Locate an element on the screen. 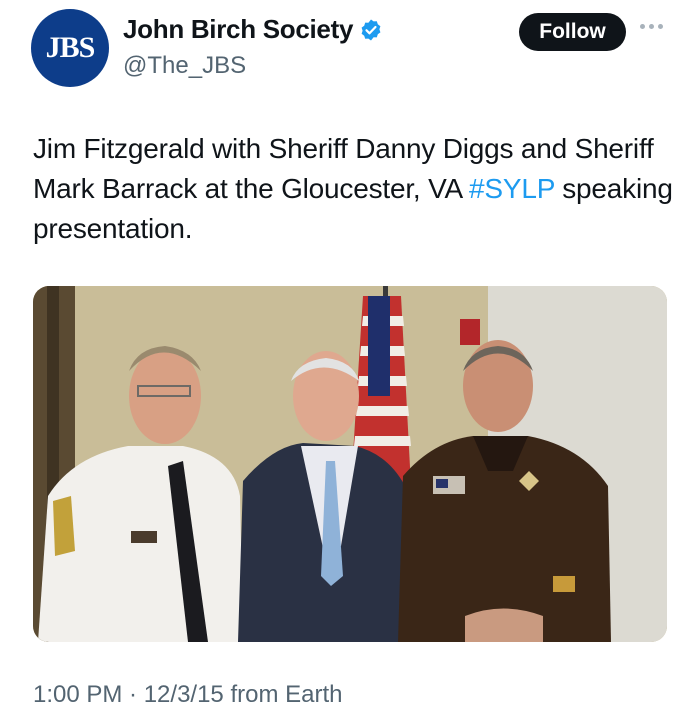  name-row: John Birch Society is located at coordinates (253, 29).